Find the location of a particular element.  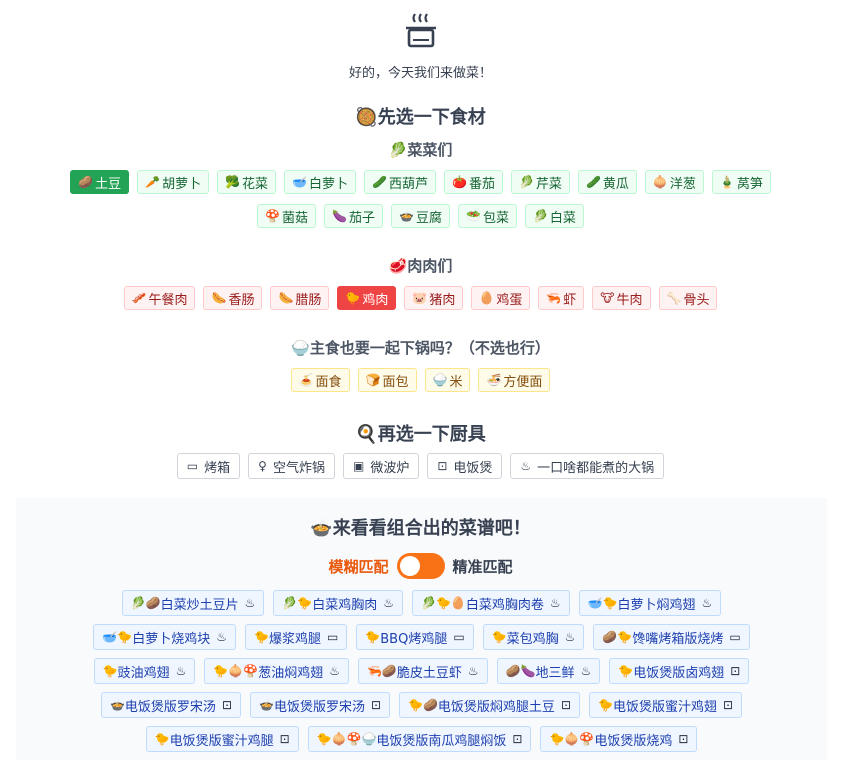

recipe-chip: 🥬🐤 白菜鸡胸肉 ♨ is located at coordinates (338, 603).